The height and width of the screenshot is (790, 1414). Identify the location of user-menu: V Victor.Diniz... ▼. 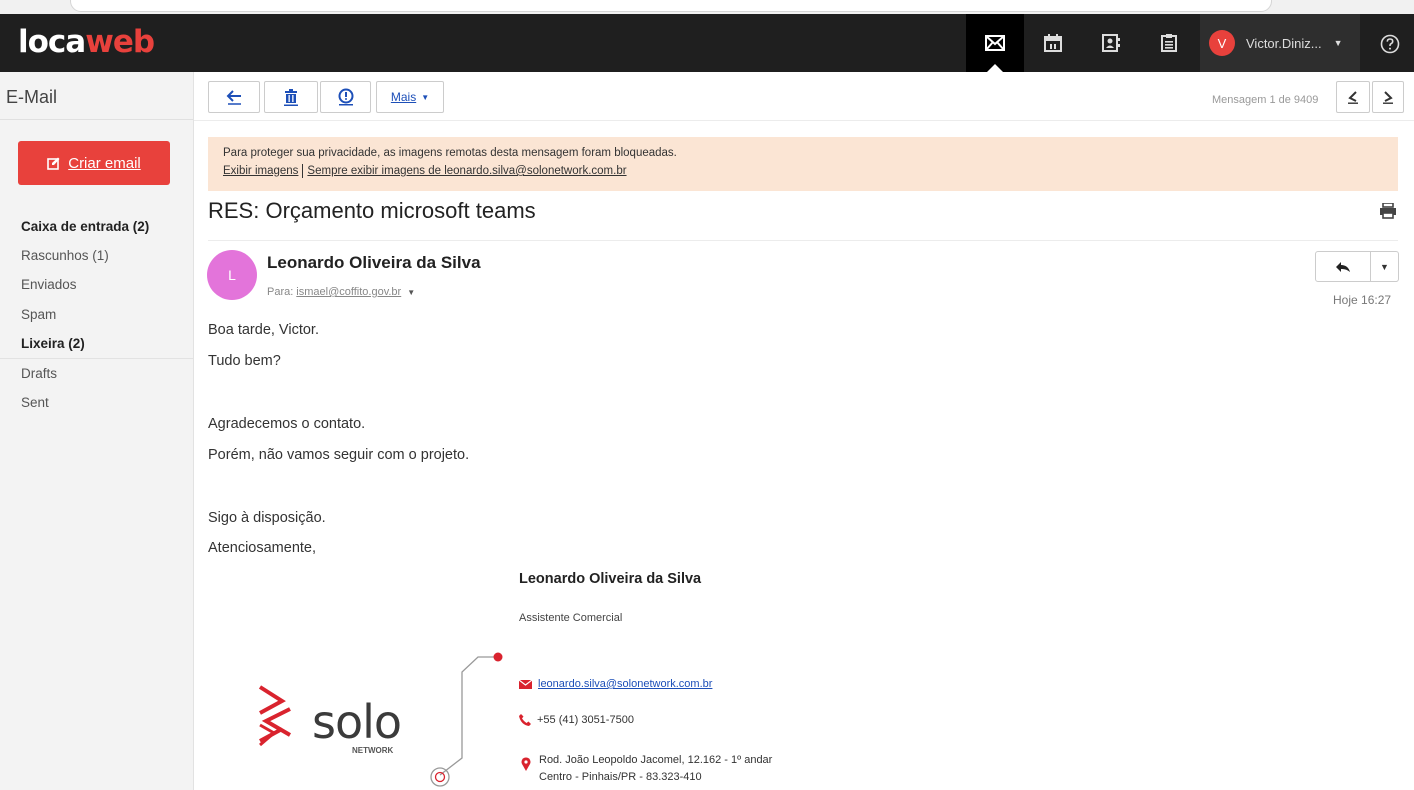
(1280, 43).